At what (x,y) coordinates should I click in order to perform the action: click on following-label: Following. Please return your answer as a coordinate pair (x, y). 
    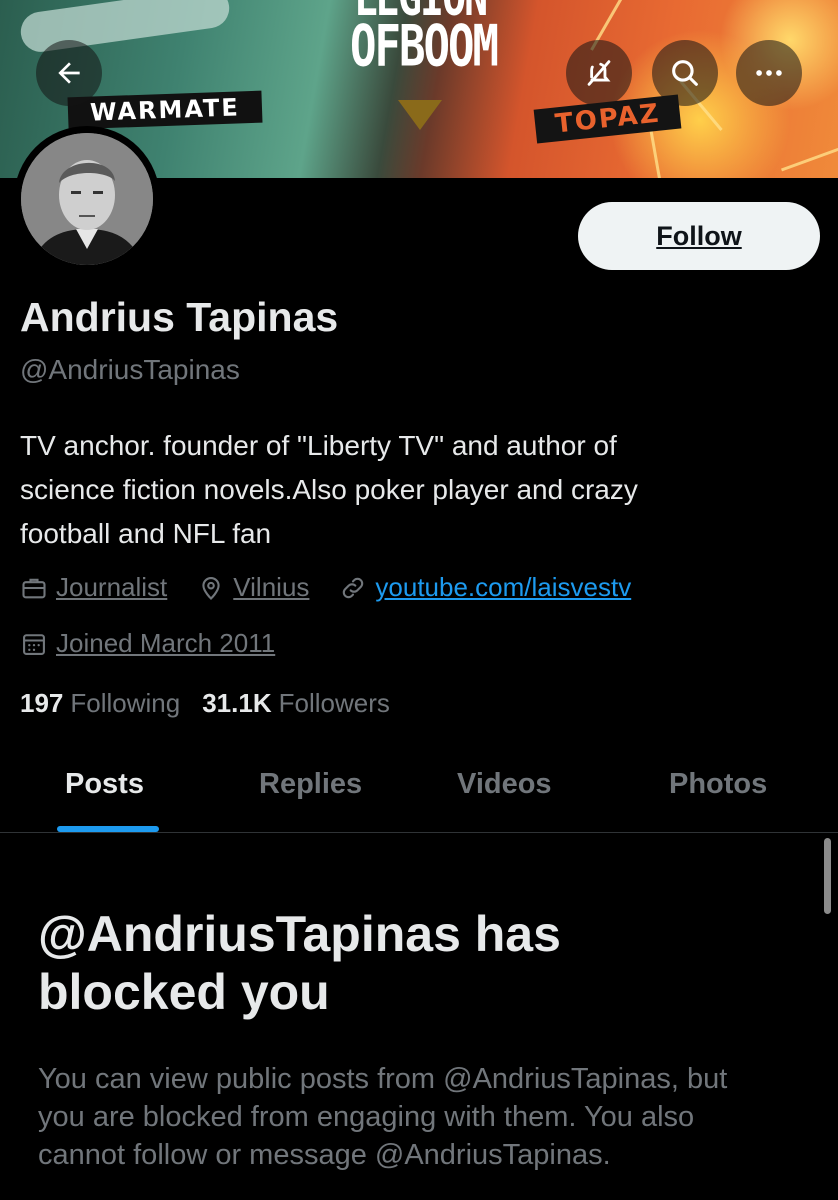
    Looking at the image, I should click on (125, 703).